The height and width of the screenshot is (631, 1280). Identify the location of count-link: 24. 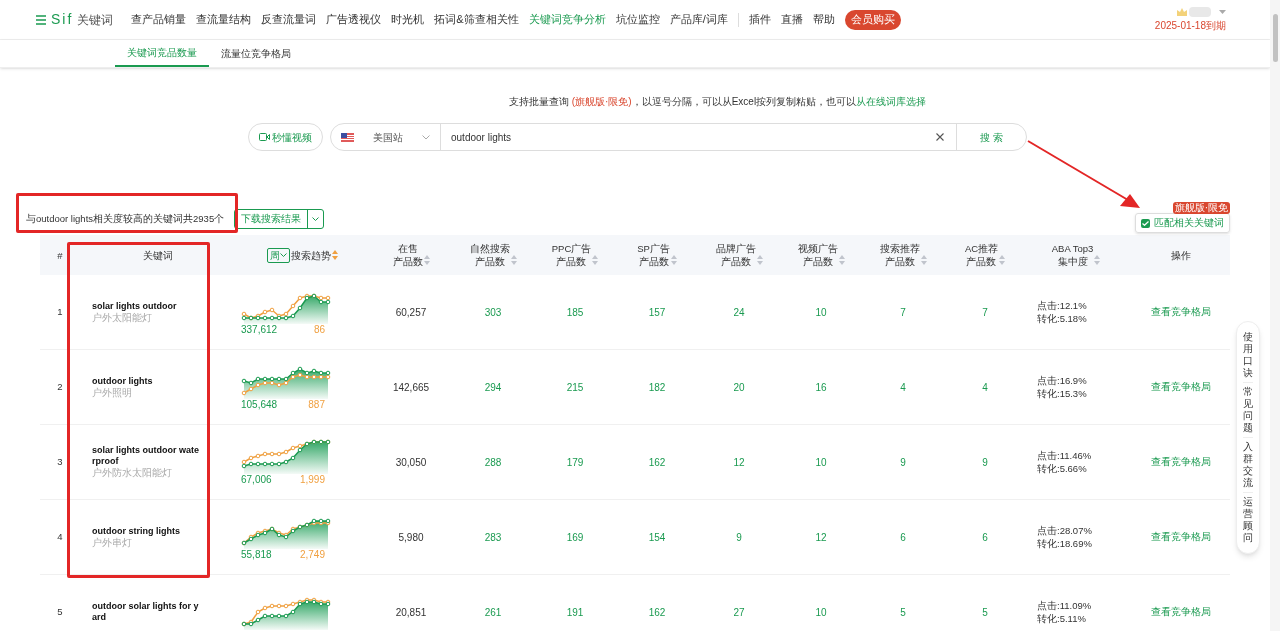
(739, 312).